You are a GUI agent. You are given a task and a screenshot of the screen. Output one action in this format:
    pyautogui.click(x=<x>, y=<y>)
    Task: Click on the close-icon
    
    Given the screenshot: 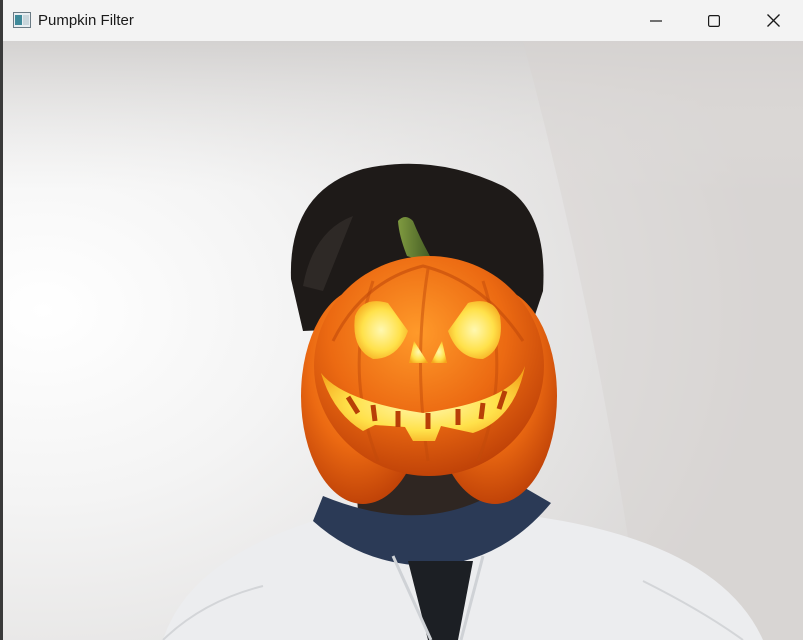 What is the action you would take?
    pyautogui.click(x=773, y=20)
    